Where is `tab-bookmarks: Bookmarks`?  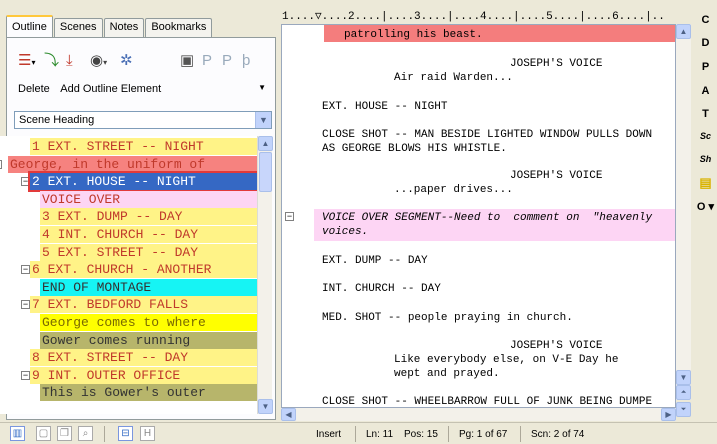 tab-bookmarks: Bookmarks is located at coordinates (179, 27).